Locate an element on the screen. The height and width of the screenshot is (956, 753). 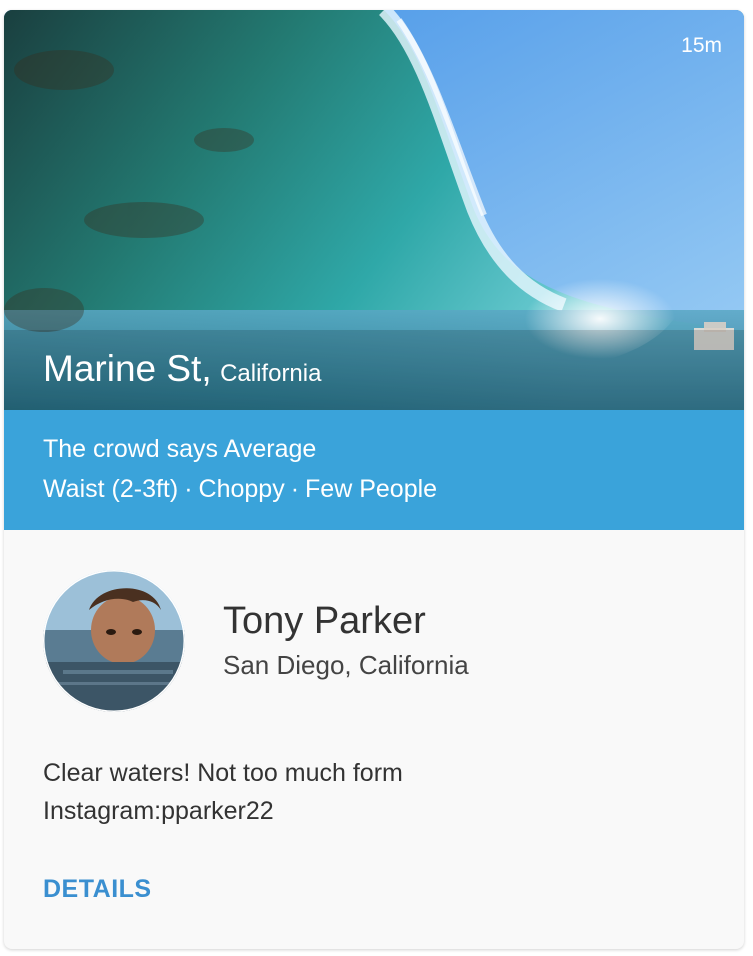
comment-line: Clear waters! Not too much form is located at coordinates (223, 773).